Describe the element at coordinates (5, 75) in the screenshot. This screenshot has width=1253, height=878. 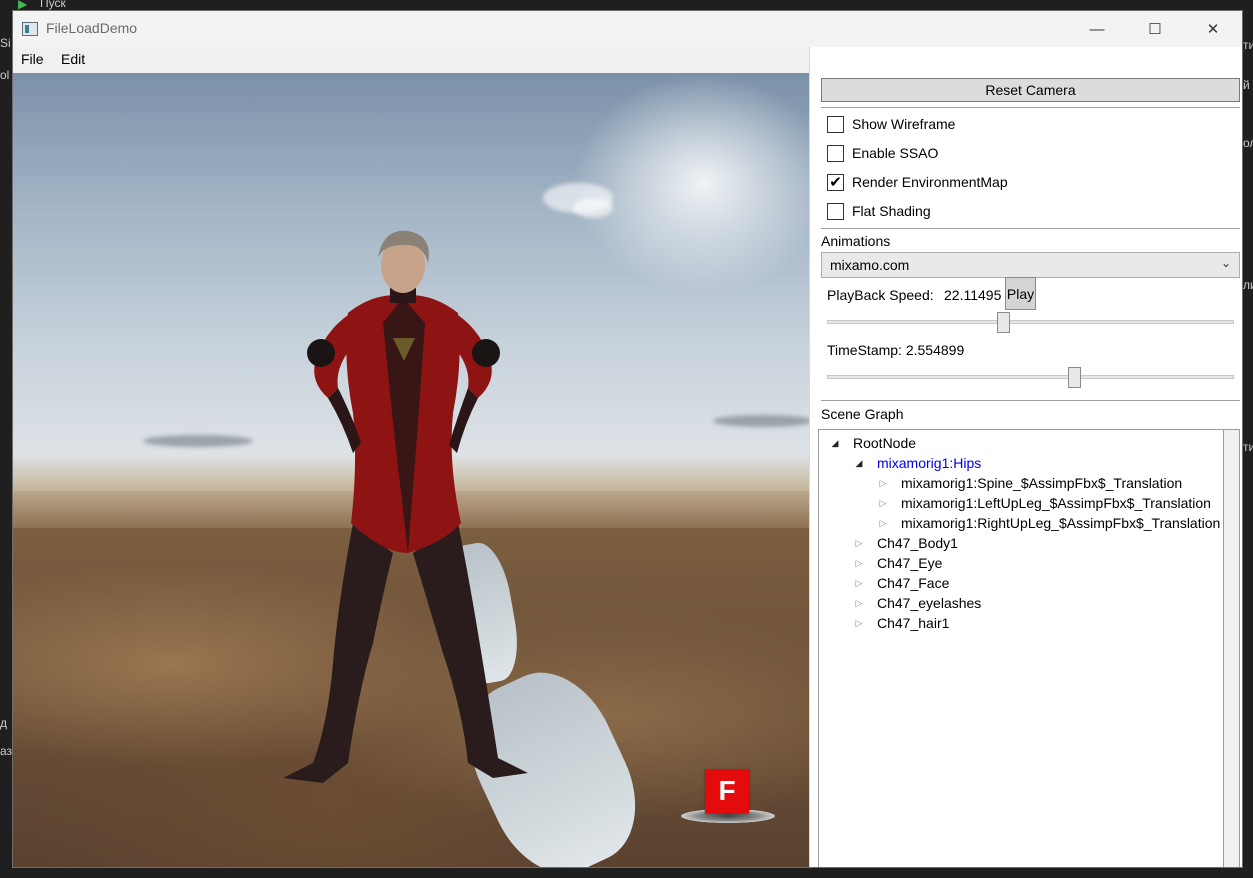
I see `ide-fragment: ol` at that location.